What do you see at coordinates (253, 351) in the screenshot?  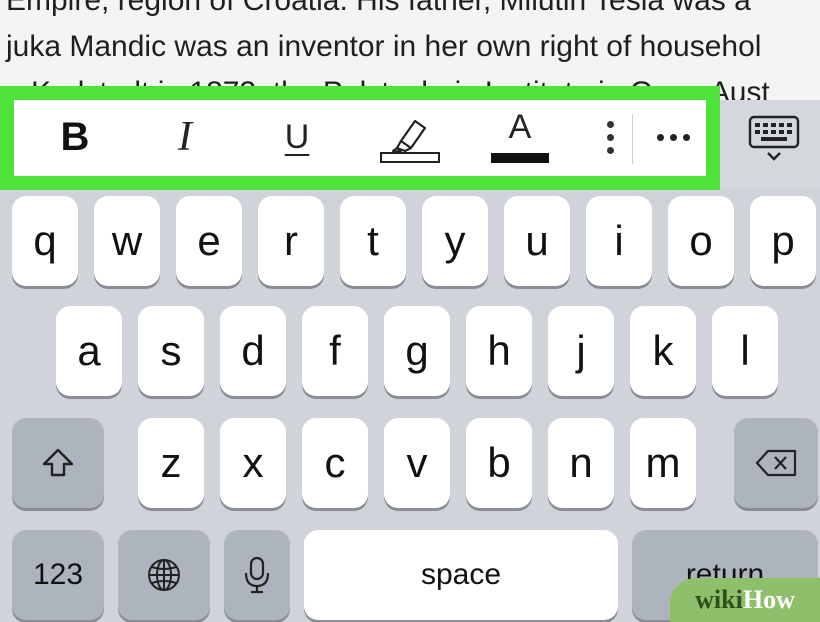 I see `key-d: d` at bounding box center [253, 351].